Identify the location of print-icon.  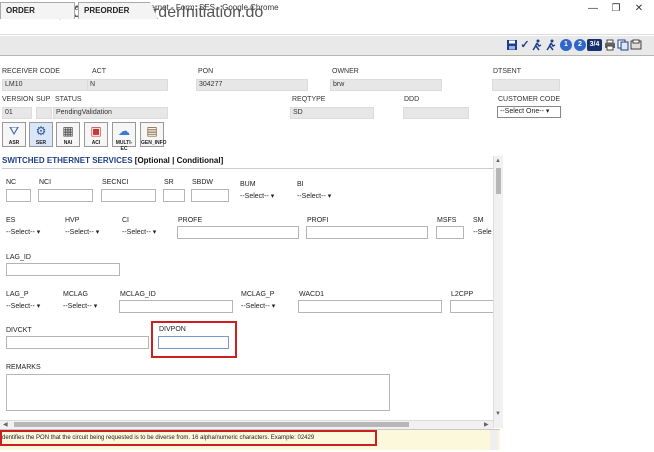
(610, 45).